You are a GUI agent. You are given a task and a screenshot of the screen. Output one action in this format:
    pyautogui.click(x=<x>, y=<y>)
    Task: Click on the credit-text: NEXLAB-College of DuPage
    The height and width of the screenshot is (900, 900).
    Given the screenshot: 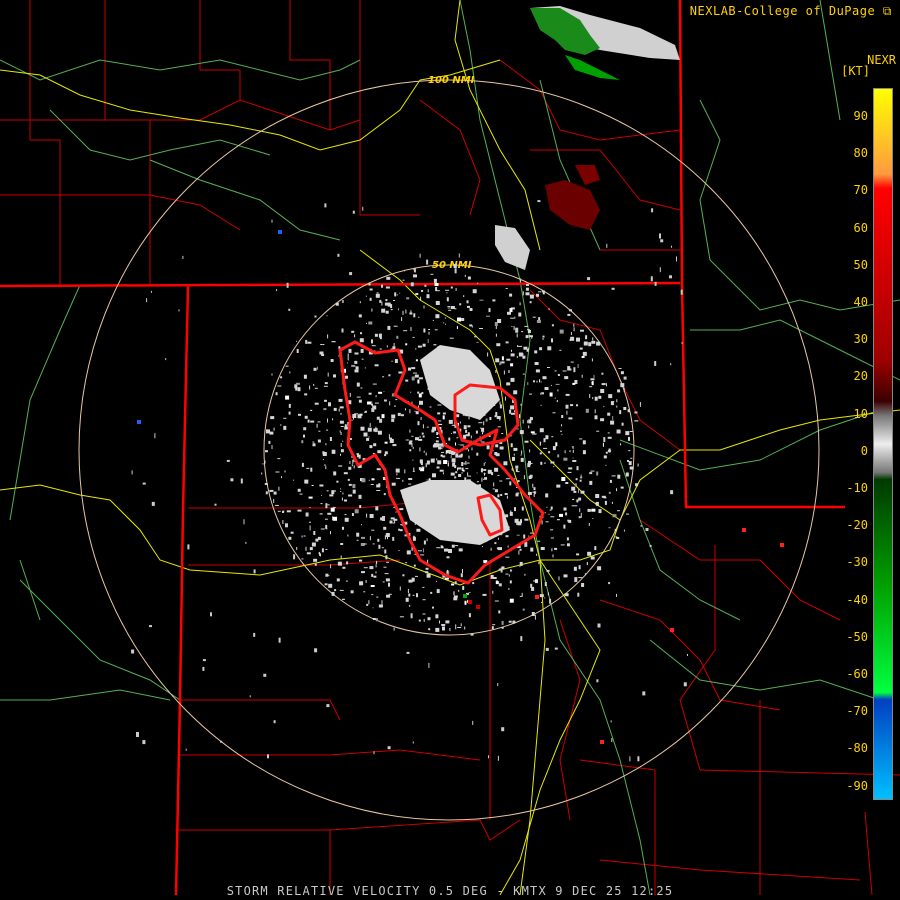 What is the action you would take?
    pyautogui.click(x=782, y=11)
    